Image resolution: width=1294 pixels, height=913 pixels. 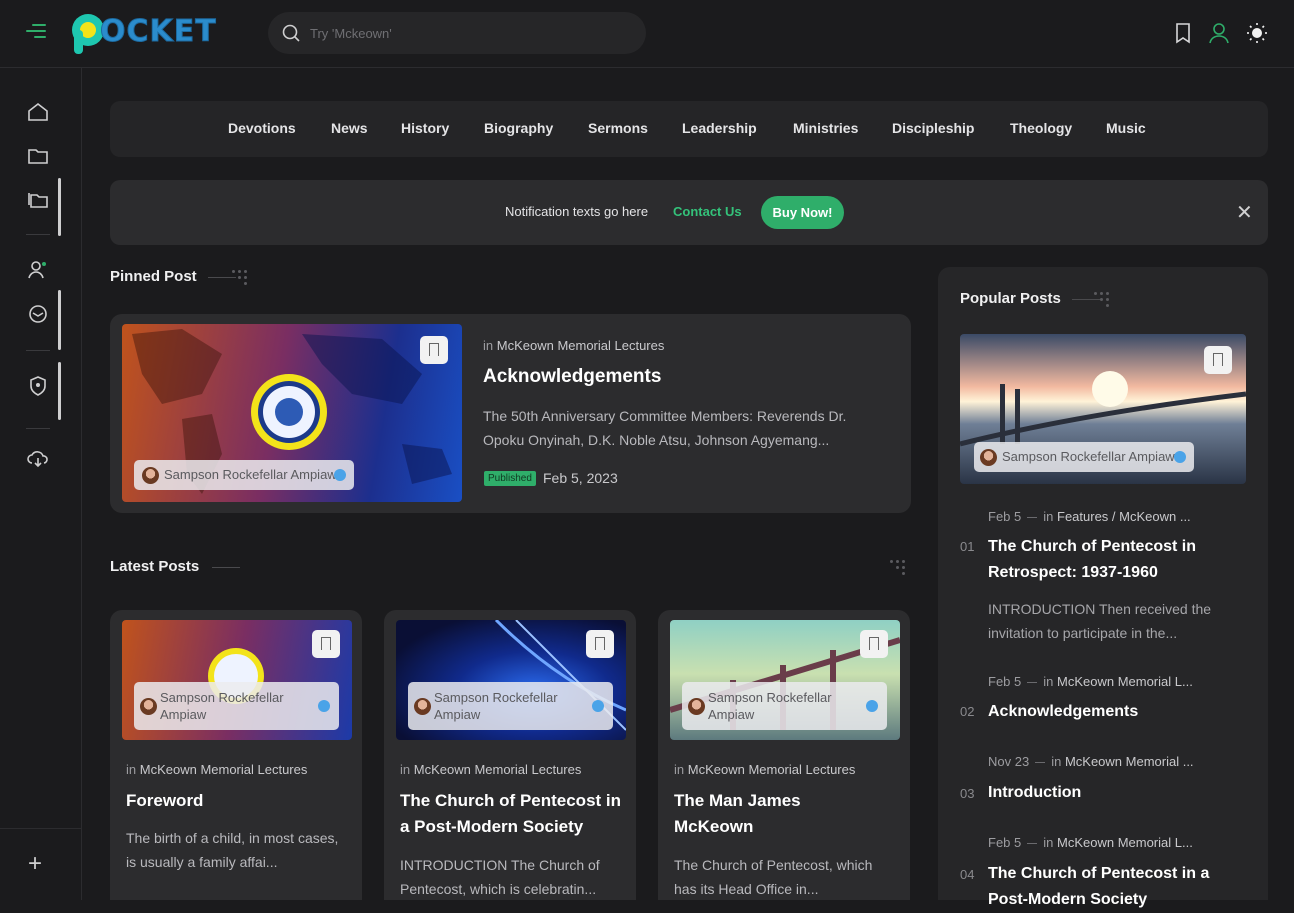 What do you see at coordinates (38, 112) in the screenshot?
I see `home-icon` at bounding box center [38, 112].